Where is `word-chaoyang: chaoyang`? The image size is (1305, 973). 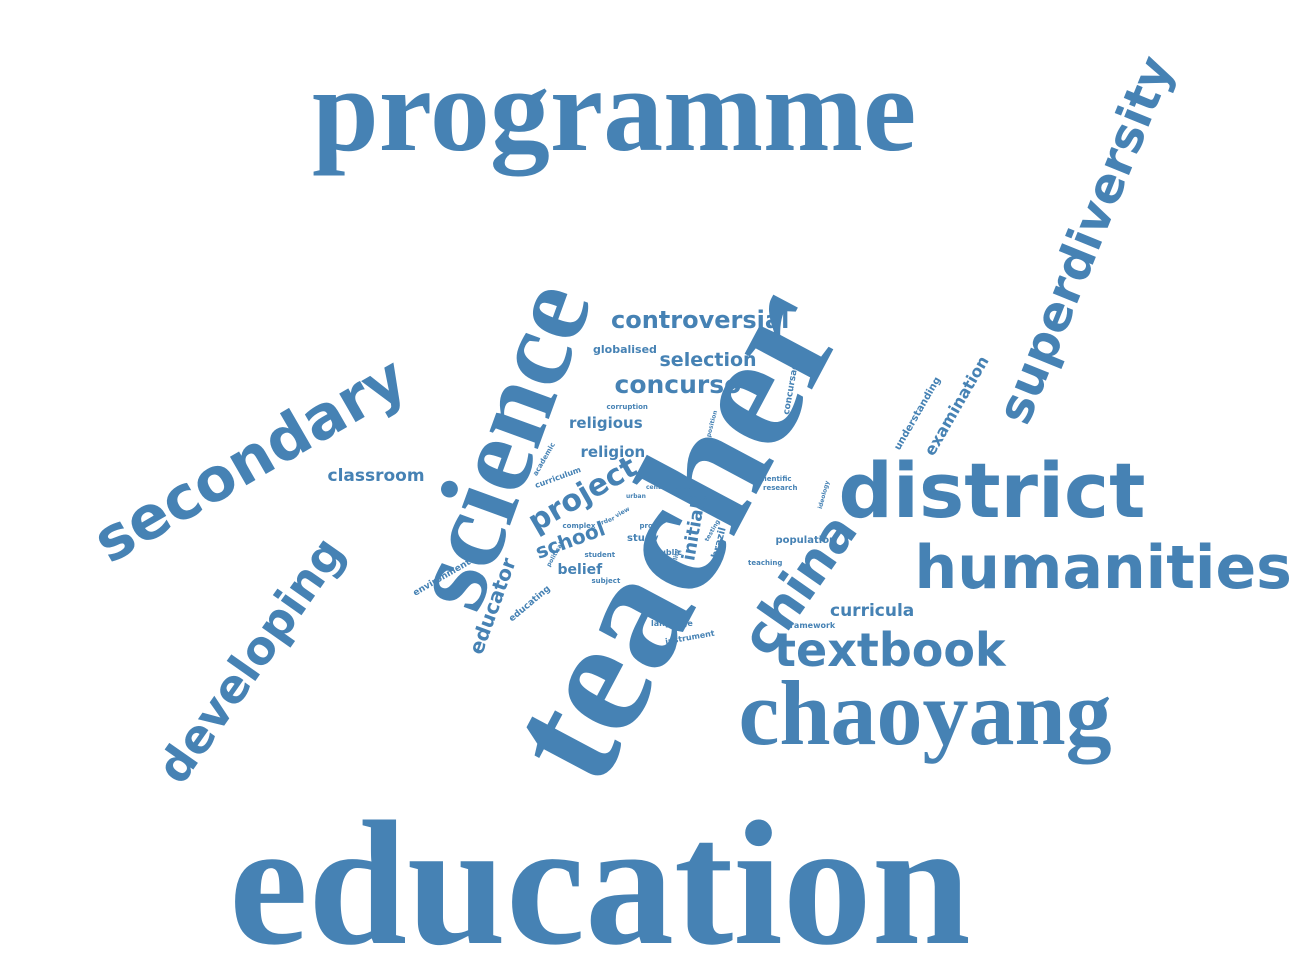
word-chaoyang: chaoyang is located at coordinates (925, 713).